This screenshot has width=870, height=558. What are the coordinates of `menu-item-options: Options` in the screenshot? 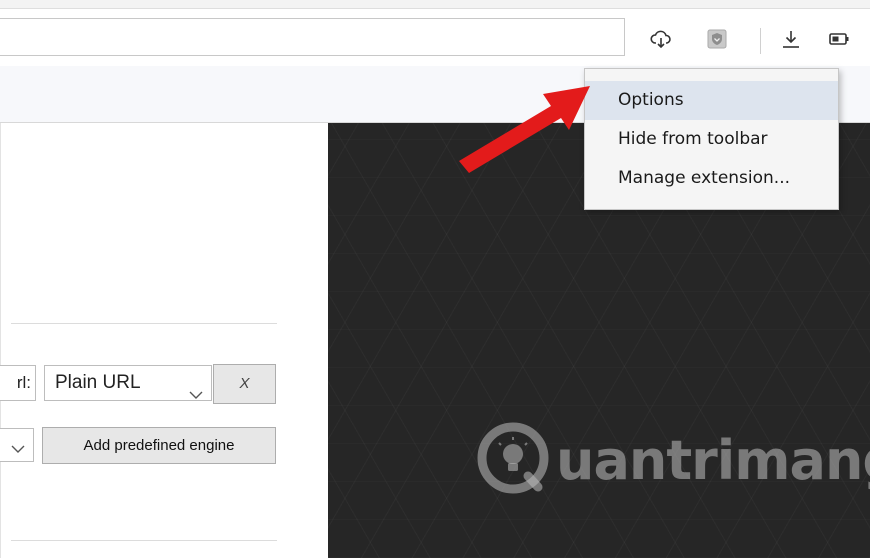 It's located at (711, 100).